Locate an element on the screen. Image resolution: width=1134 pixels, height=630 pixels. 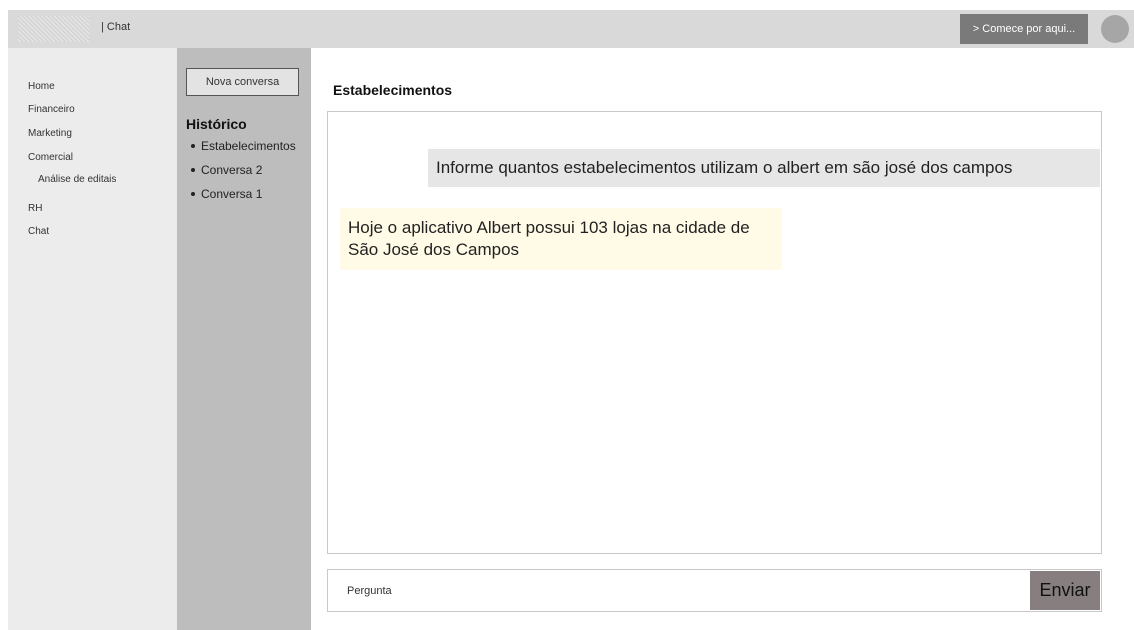
sidebar-item-home: Home is located at coordinates (41, 86).